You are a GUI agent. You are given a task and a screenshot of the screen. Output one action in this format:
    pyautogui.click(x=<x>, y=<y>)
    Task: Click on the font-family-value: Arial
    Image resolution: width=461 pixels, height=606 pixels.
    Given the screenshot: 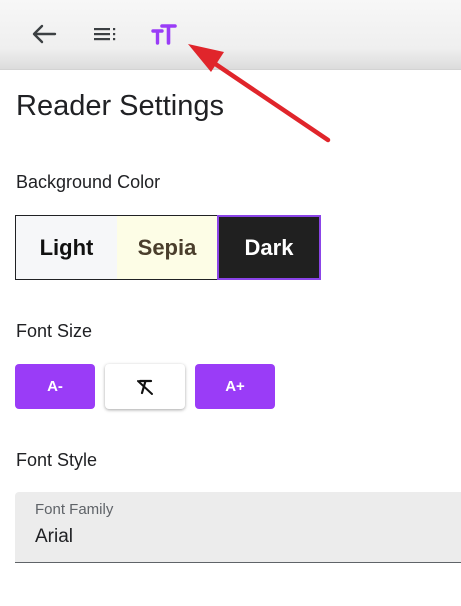 What is the action you would take?
    pyautogui.click(x=54, y=536)
    